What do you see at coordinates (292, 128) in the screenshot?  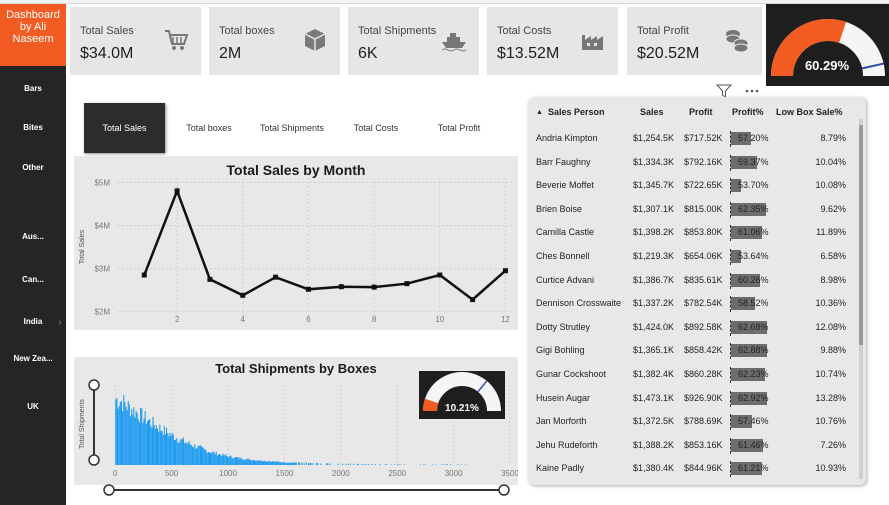 I see `tab-total-shipments: Total Shipments` at bounding box center [292, 128].